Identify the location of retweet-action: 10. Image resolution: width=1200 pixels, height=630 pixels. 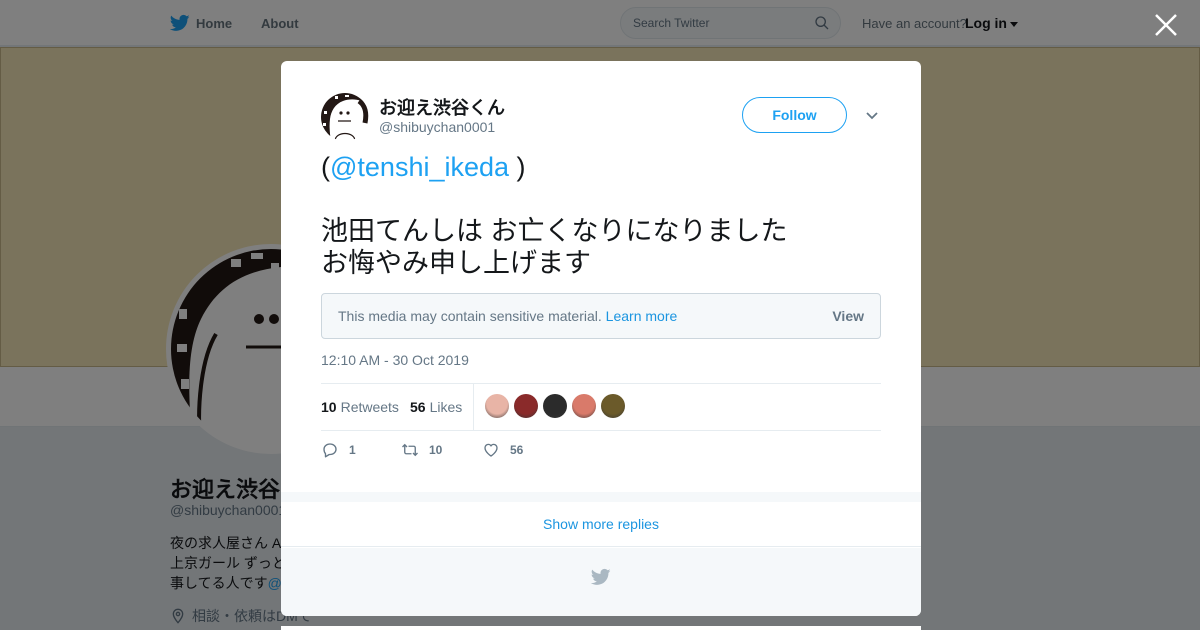
(421, 450).